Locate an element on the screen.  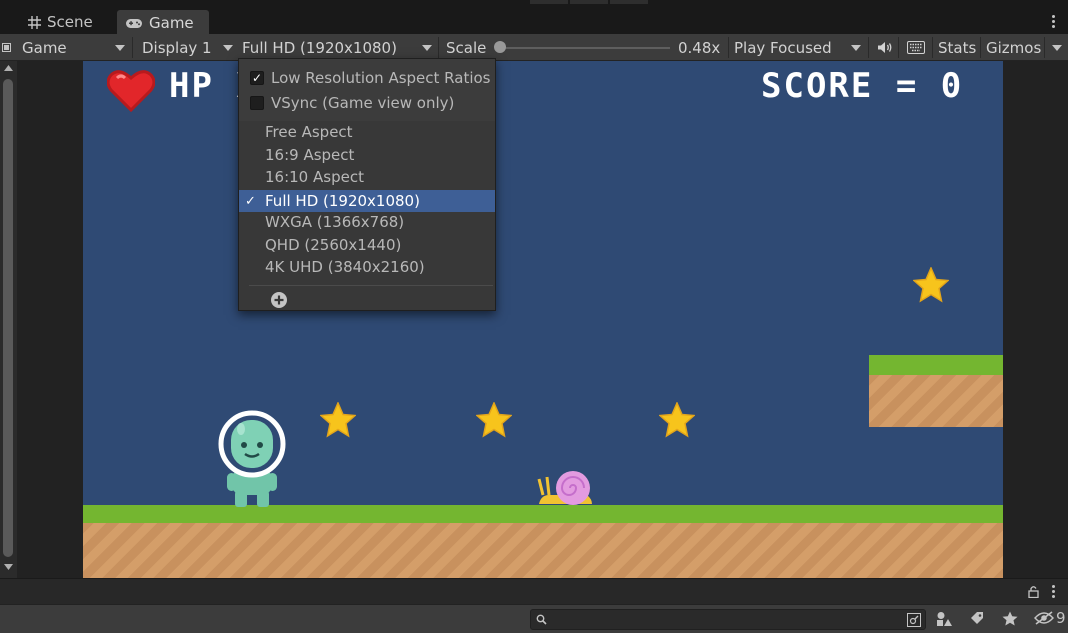
checkbox-checked-icon: ✓ is located at coordinates (257, 78).